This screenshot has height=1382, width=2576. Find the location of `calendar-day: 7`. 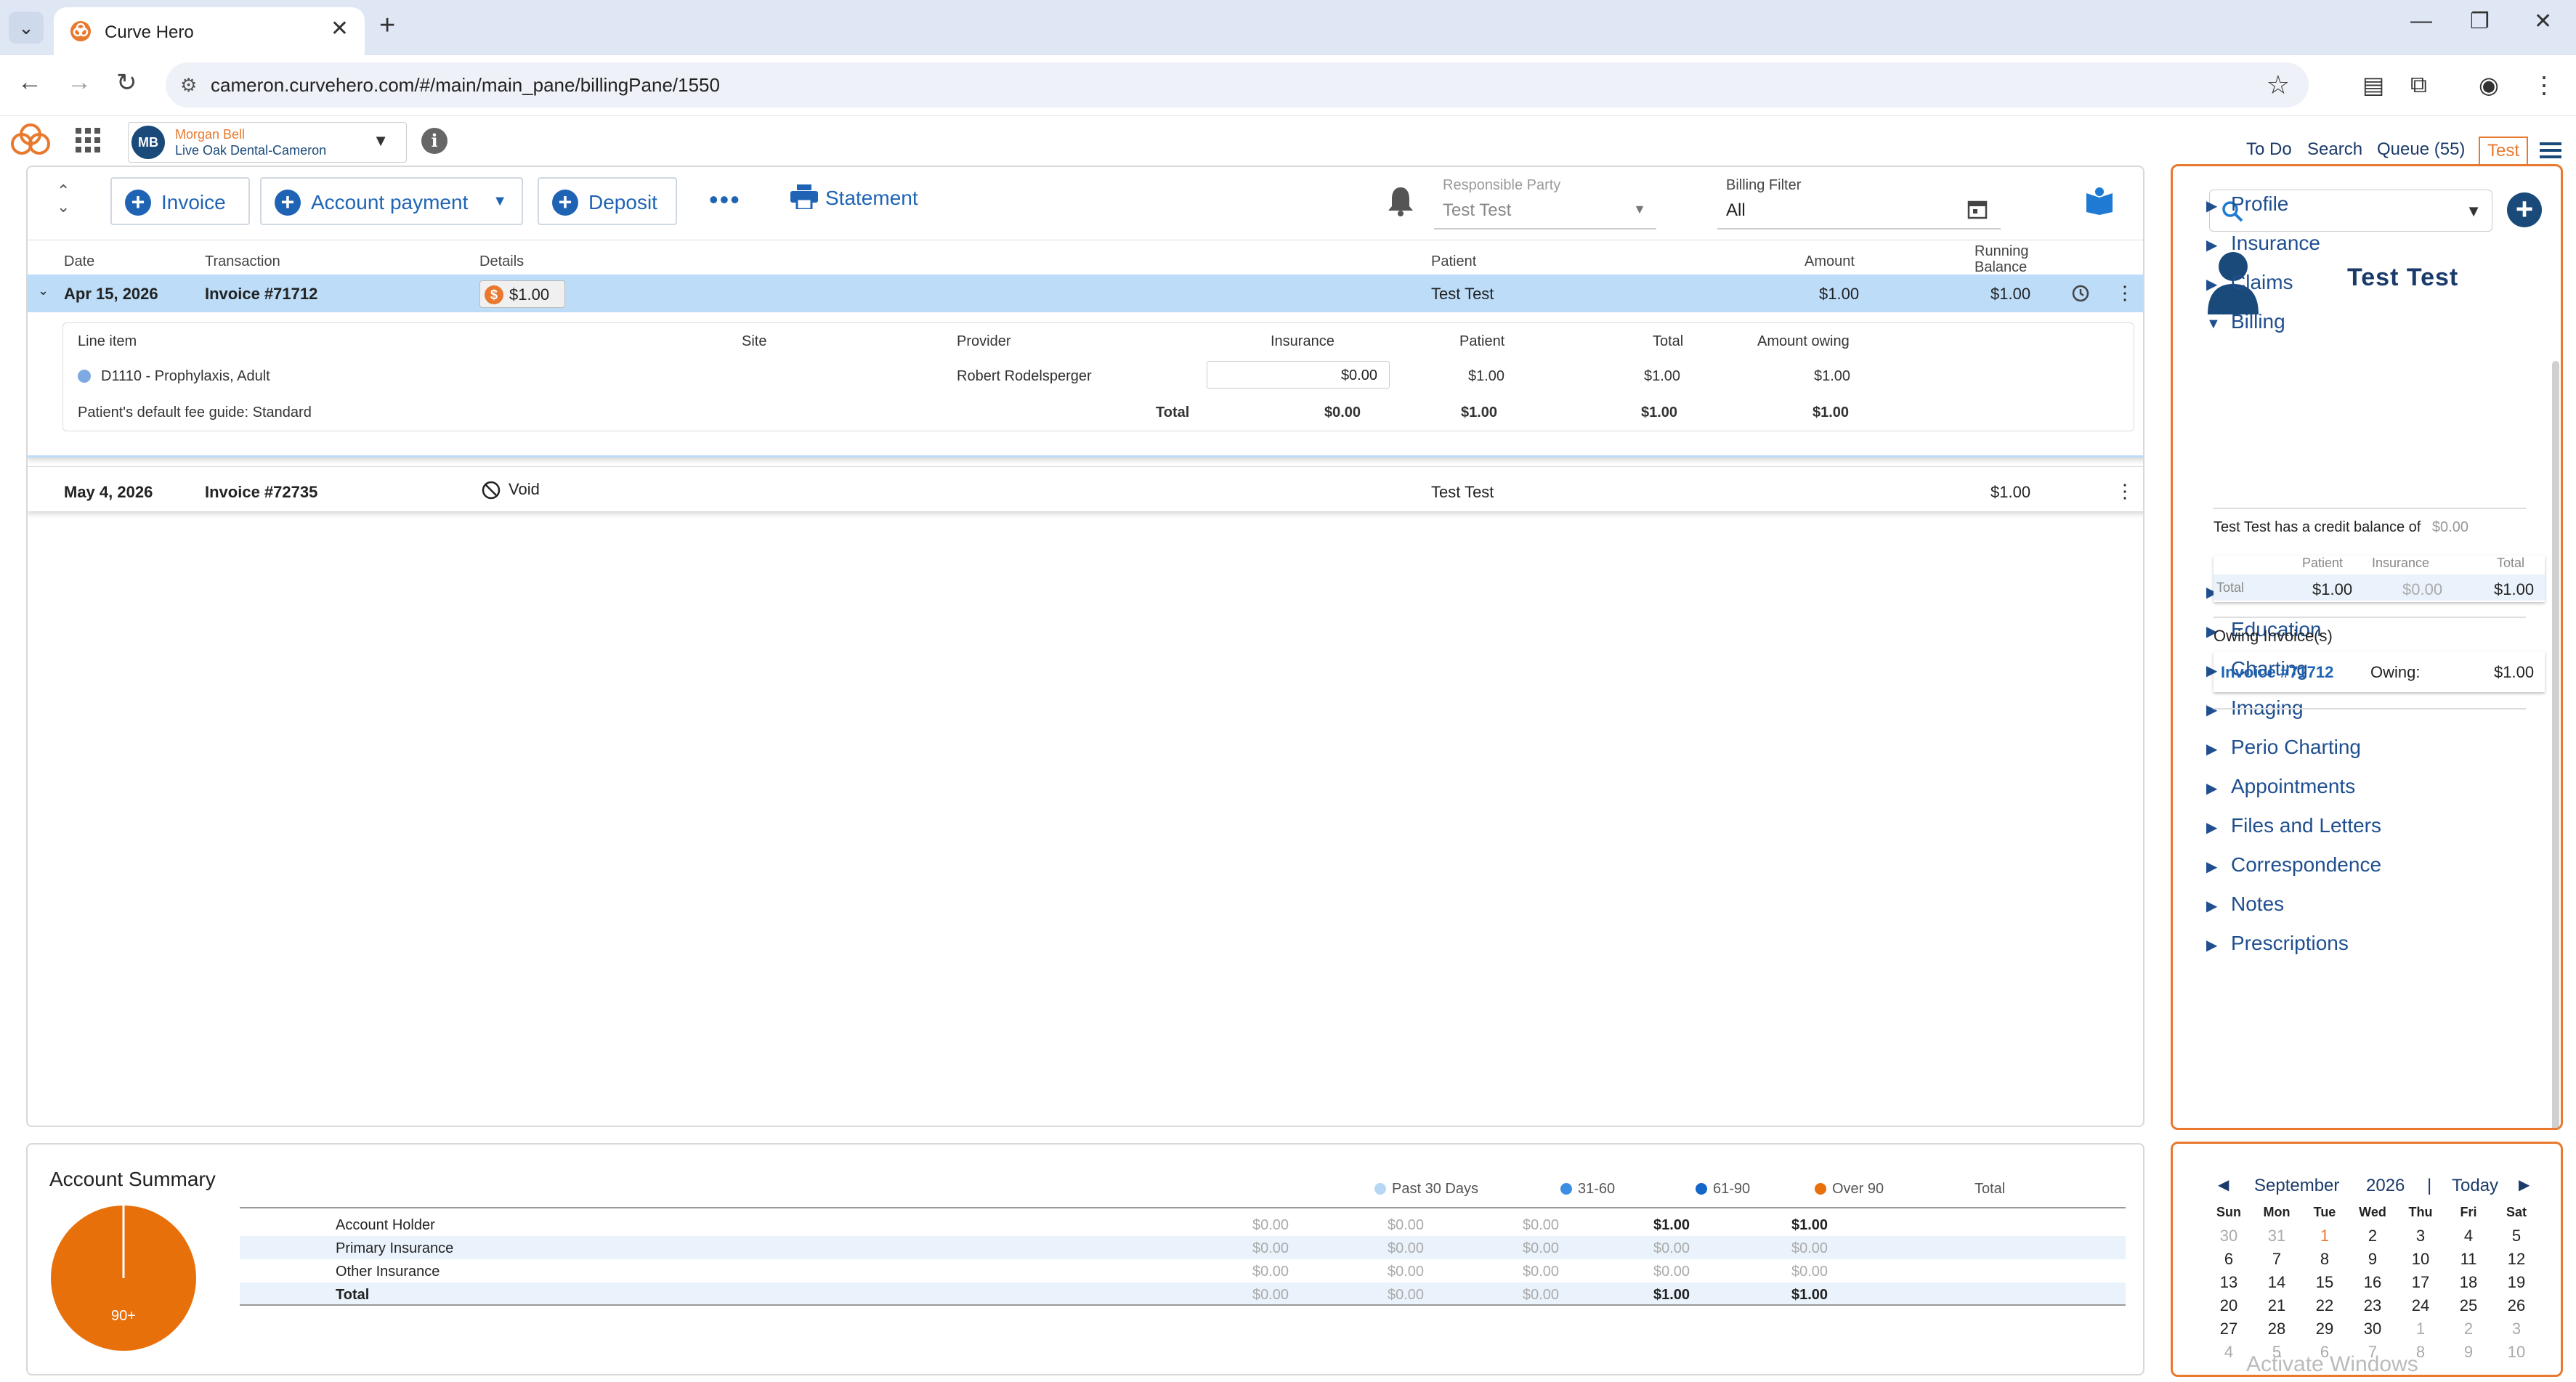

calendar-day: 7 is located at coordinates (2277, 1259).